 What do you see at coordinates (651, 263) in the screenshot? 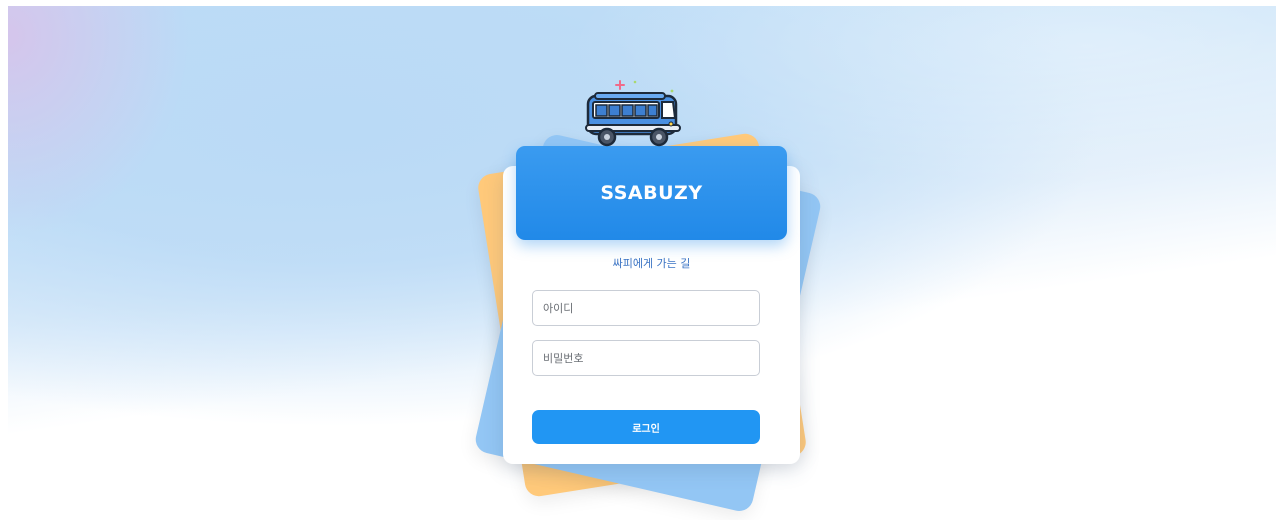
I see `brand-subtitle: 싸피에게 가는 길` at bounding box center [651, 263].